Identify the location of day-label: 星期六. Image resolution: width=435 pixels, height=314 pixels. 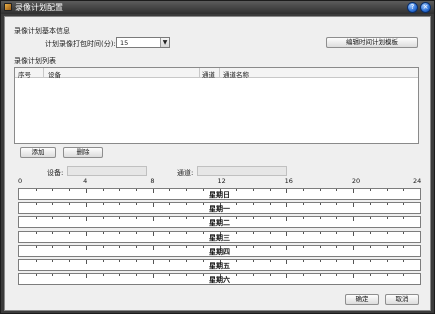
(219, 280).